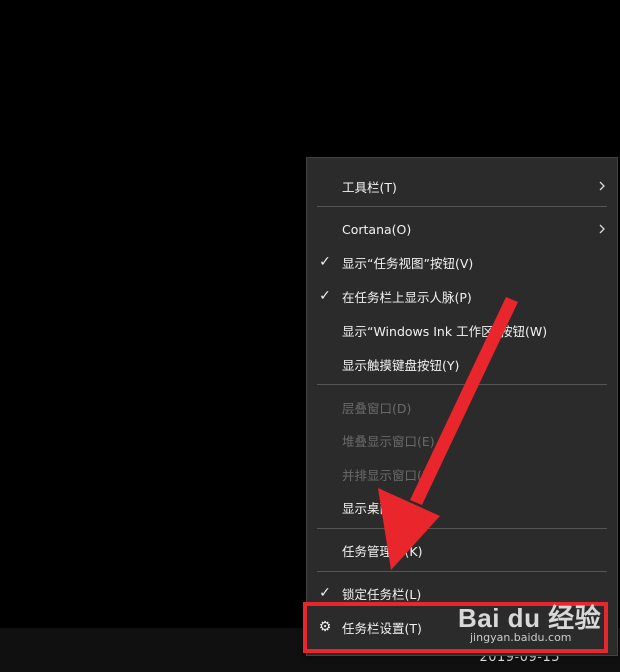  I want to click on menu-item-label: 堆叠显示窗口(E), so click(388, 441).